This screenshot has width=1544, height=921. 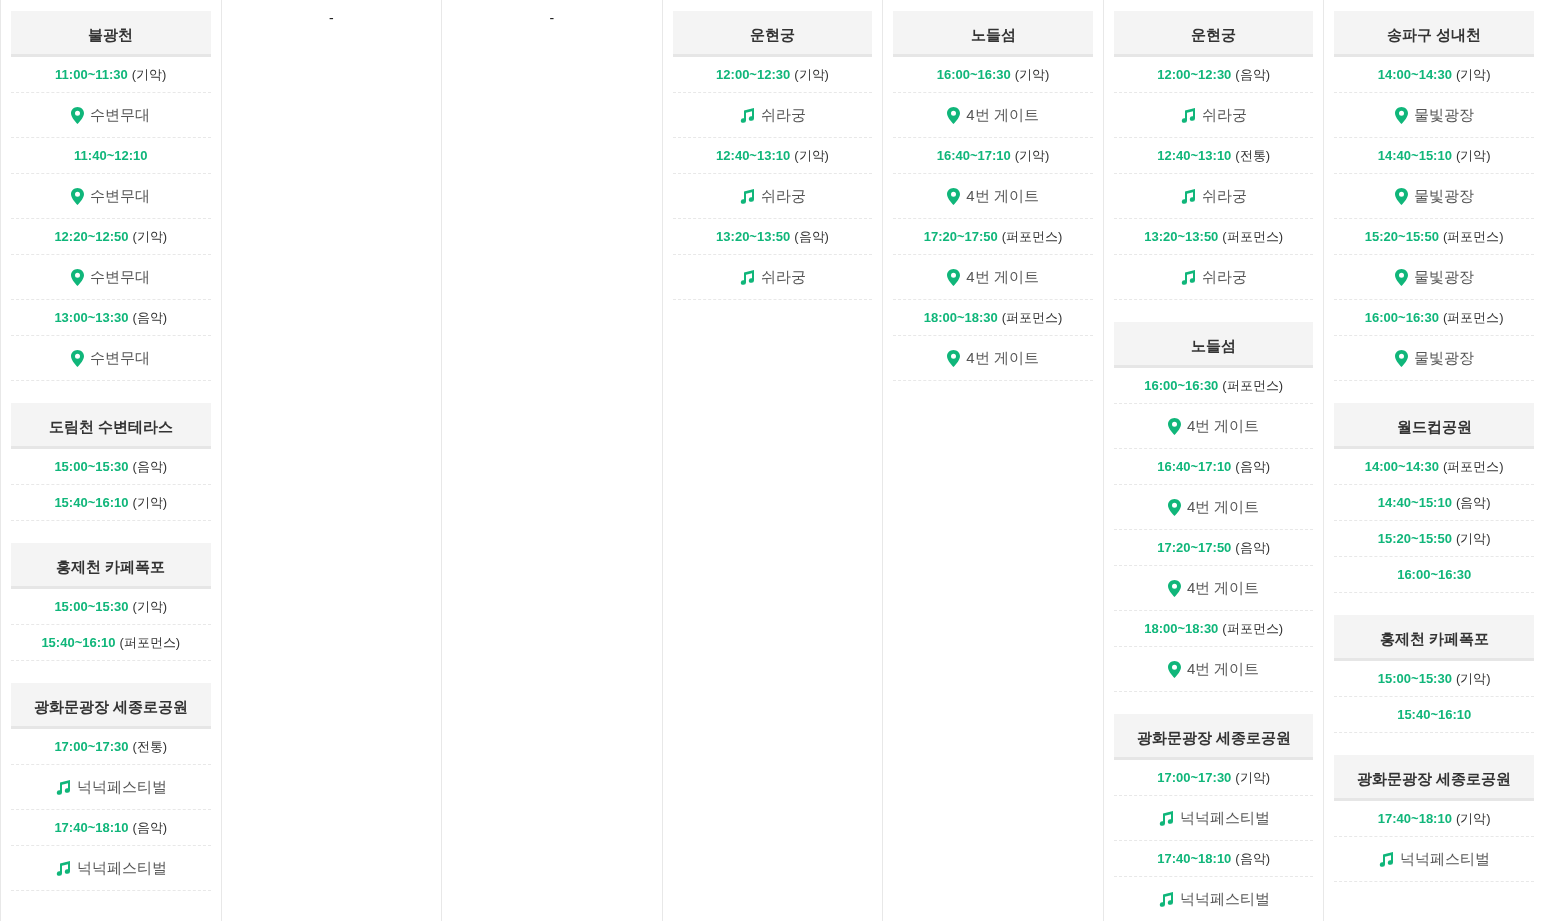 I want to click on time-range: 11:00~11:30, so click(x=91, y=74).